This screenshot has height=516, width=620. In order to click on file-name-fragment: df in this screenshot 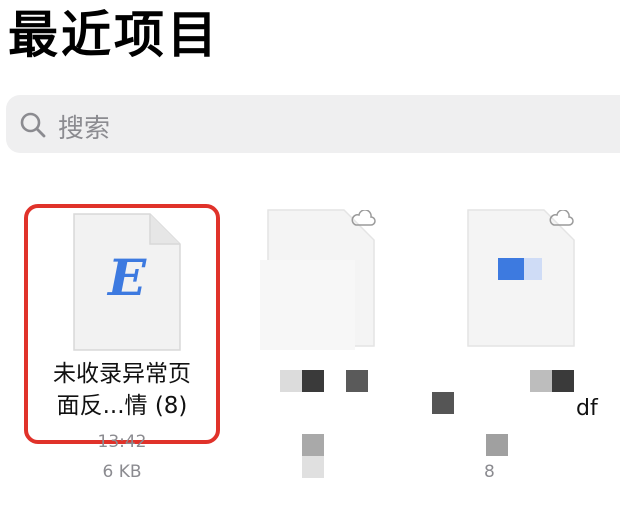, I will do `click(587, 408)`.